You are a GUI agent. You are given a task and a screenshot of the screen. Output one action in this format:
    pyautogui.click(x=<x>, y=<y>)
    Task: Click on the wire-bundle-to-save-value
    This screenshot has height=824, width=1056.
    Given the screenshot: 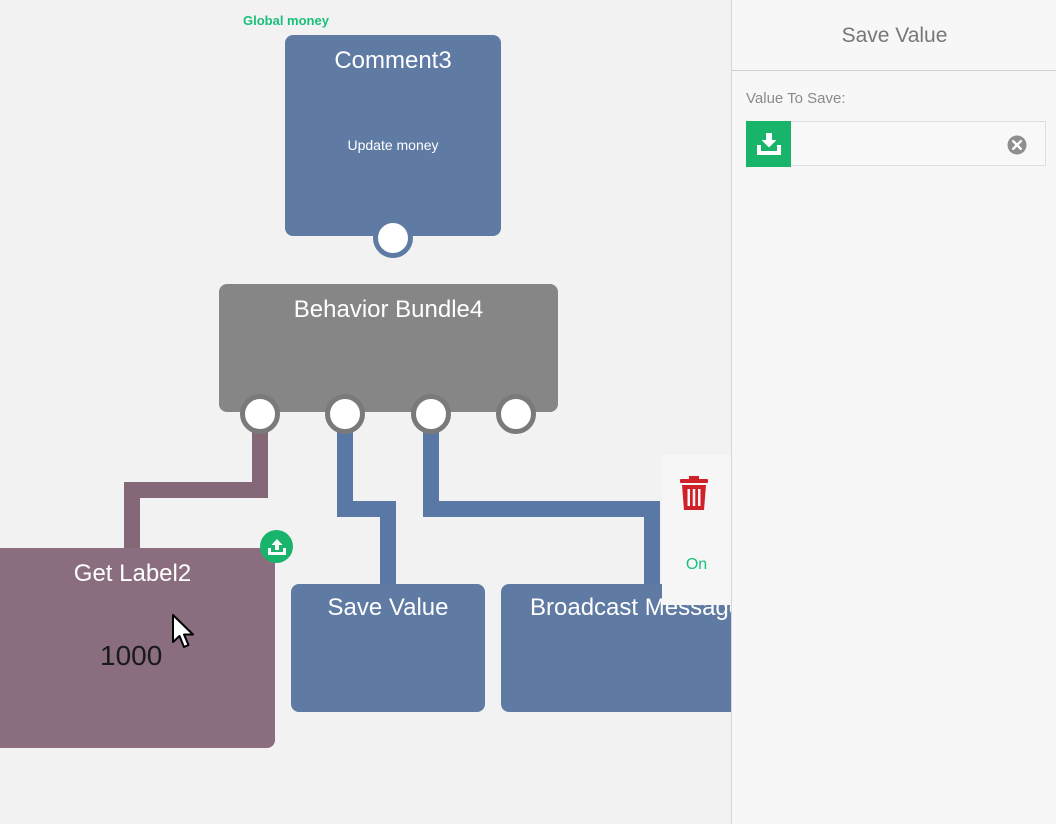 What is the action you would take?
    pyautogui.click(x=366, y=507)
    